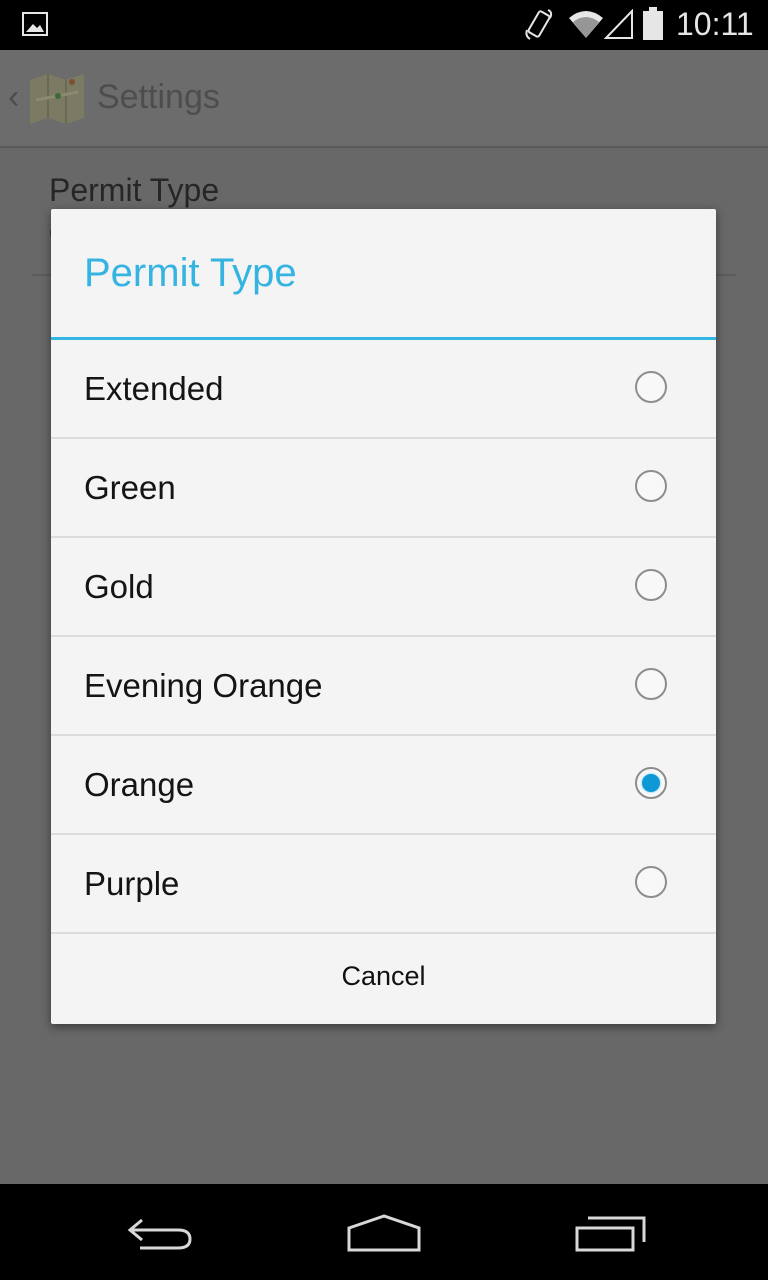 This screenshot has width=768, height=1280. I want to click on recent-apps-icon, so click(611, 1236).